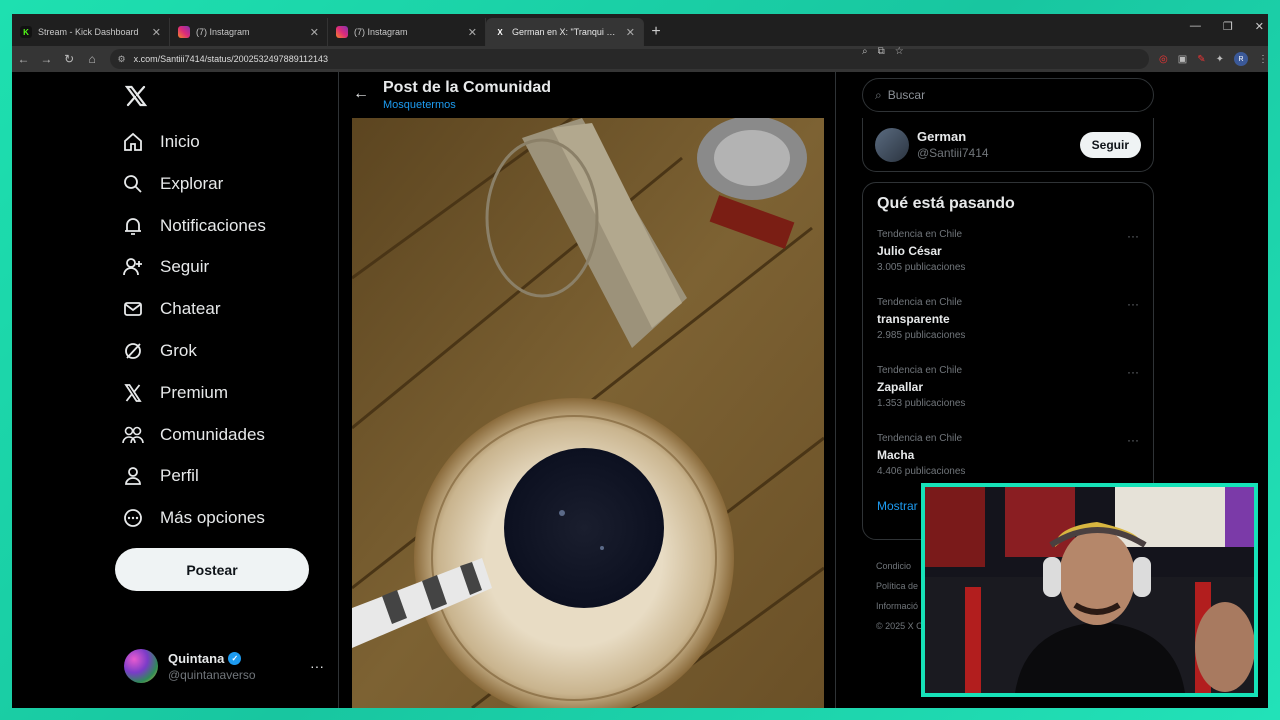 The height and width of the screenshot is (720, 1280). Describe the element at coordinates (69, 59) in the screenshot. I see `reload-icon: ↻` at that location.